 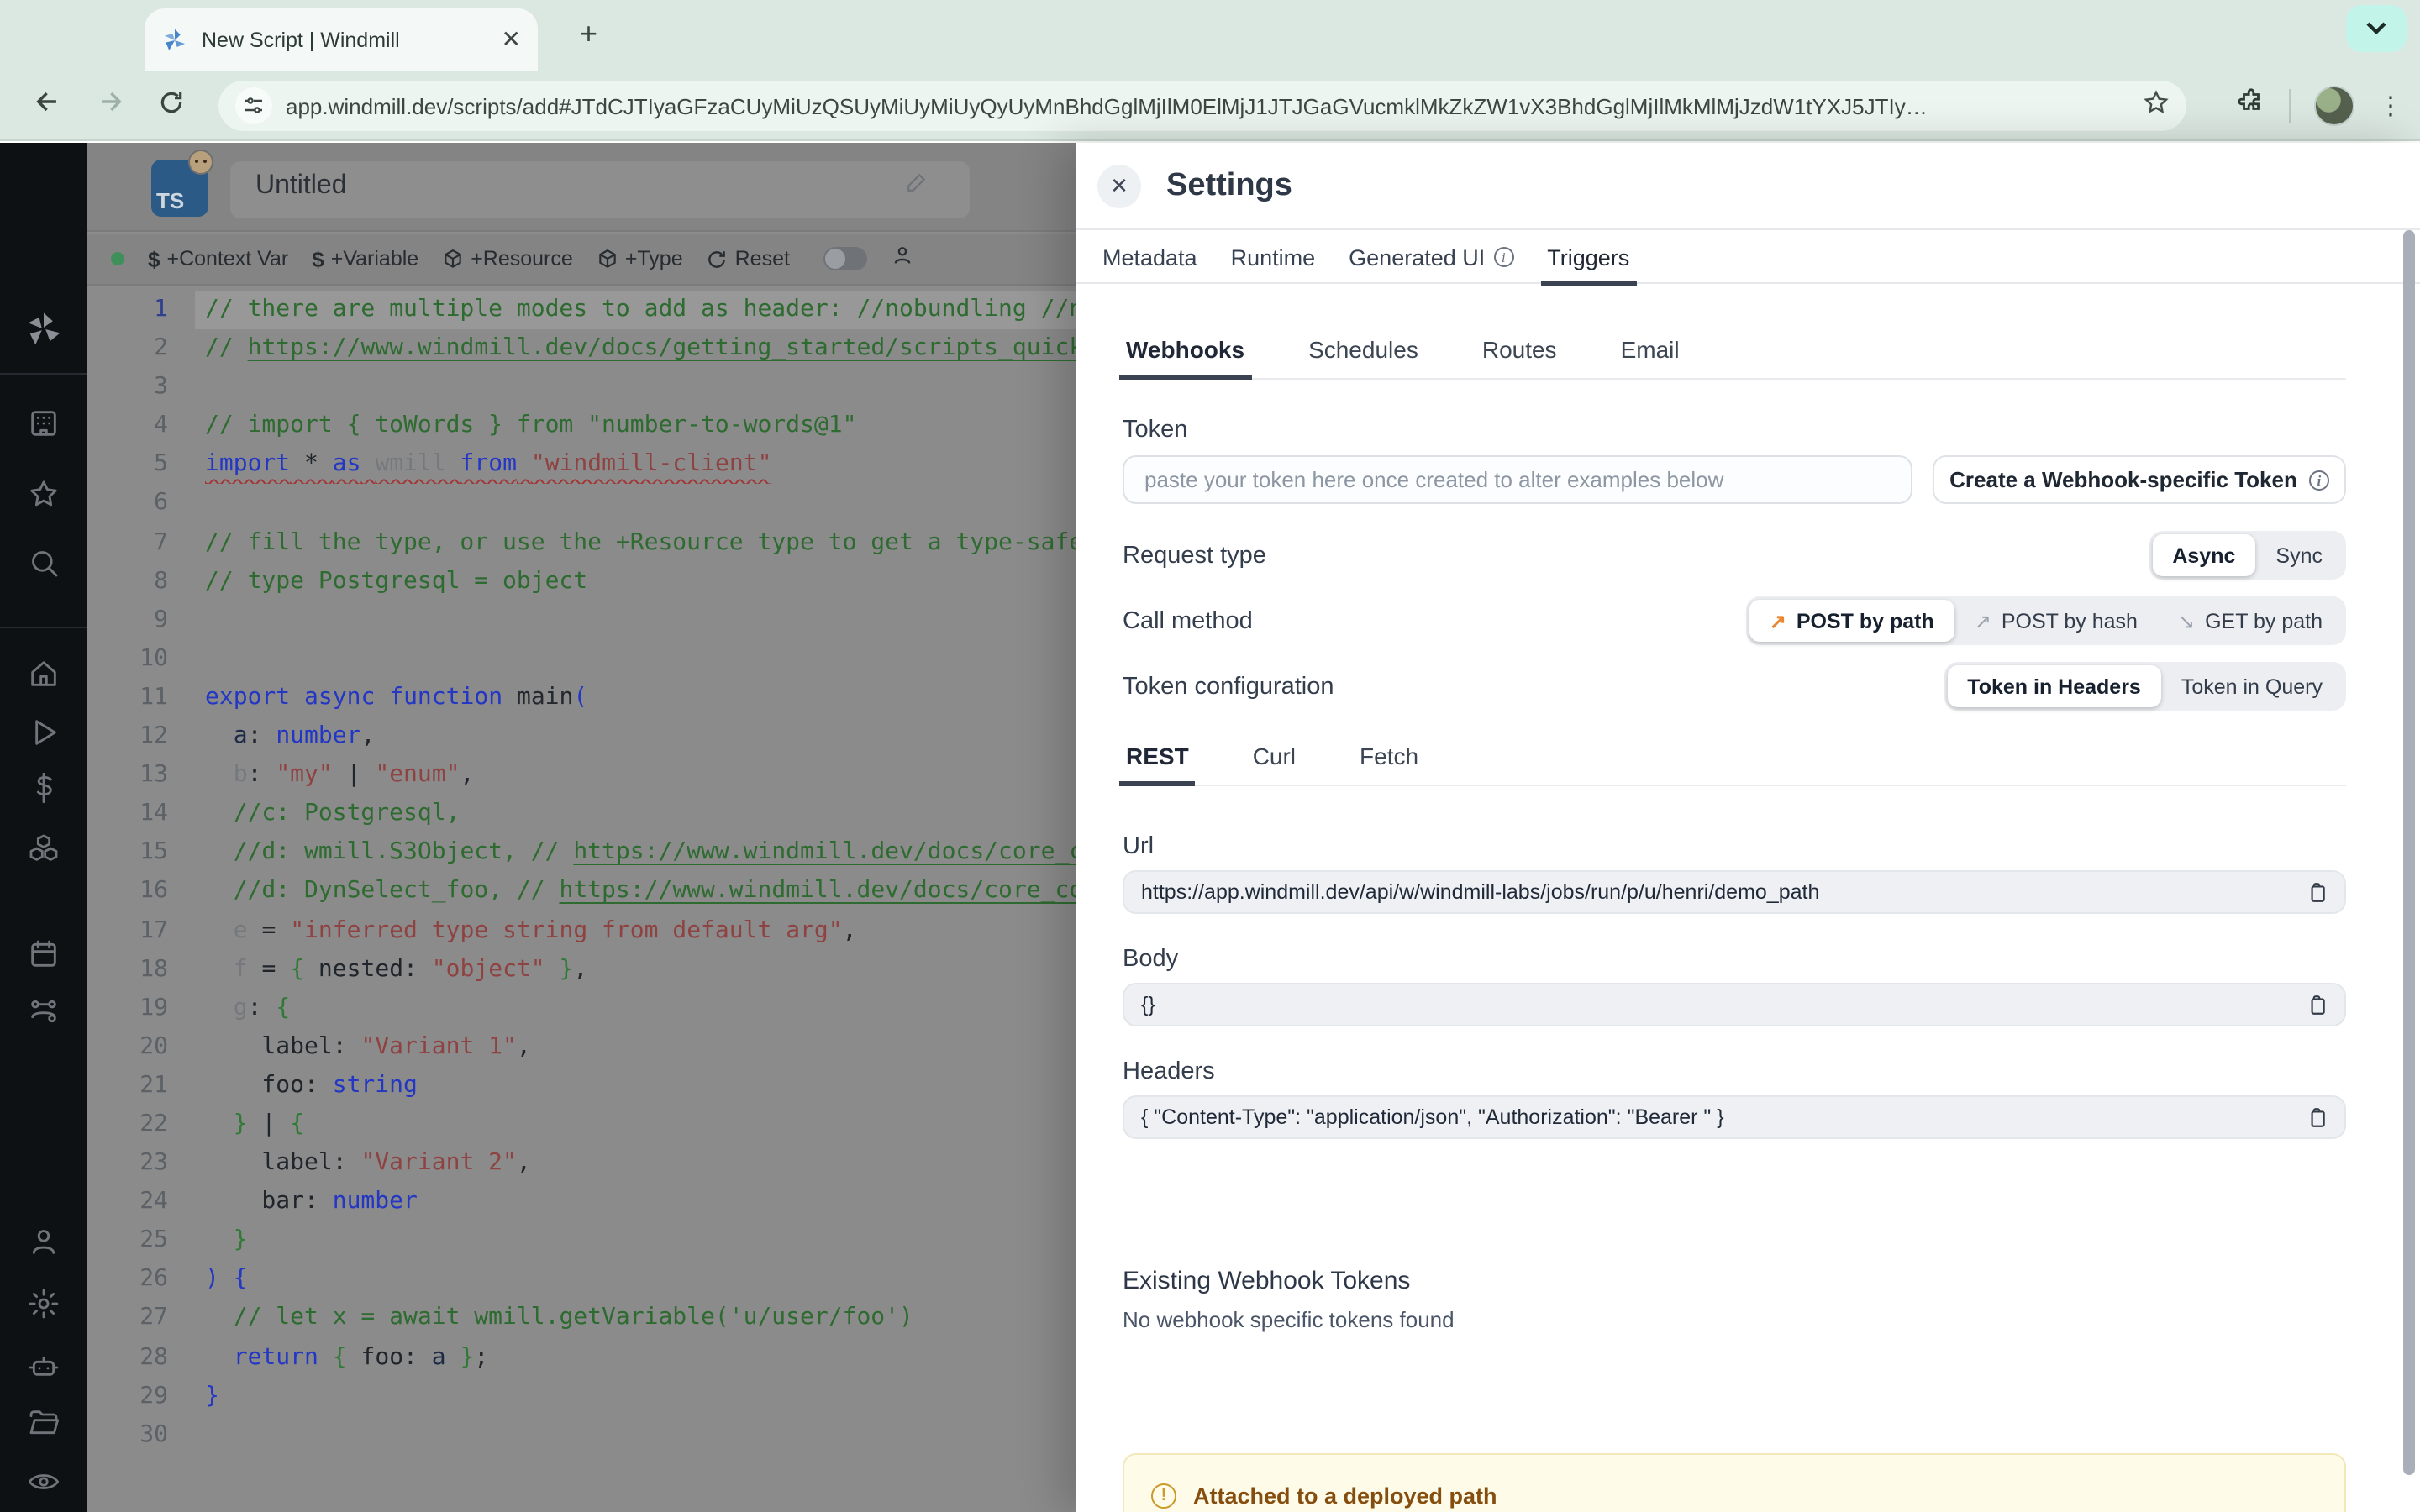 What do you see at coordinates (2334, 106) in the screenshot?
I see `profile-avatar` at bounding box center [2334, 106].